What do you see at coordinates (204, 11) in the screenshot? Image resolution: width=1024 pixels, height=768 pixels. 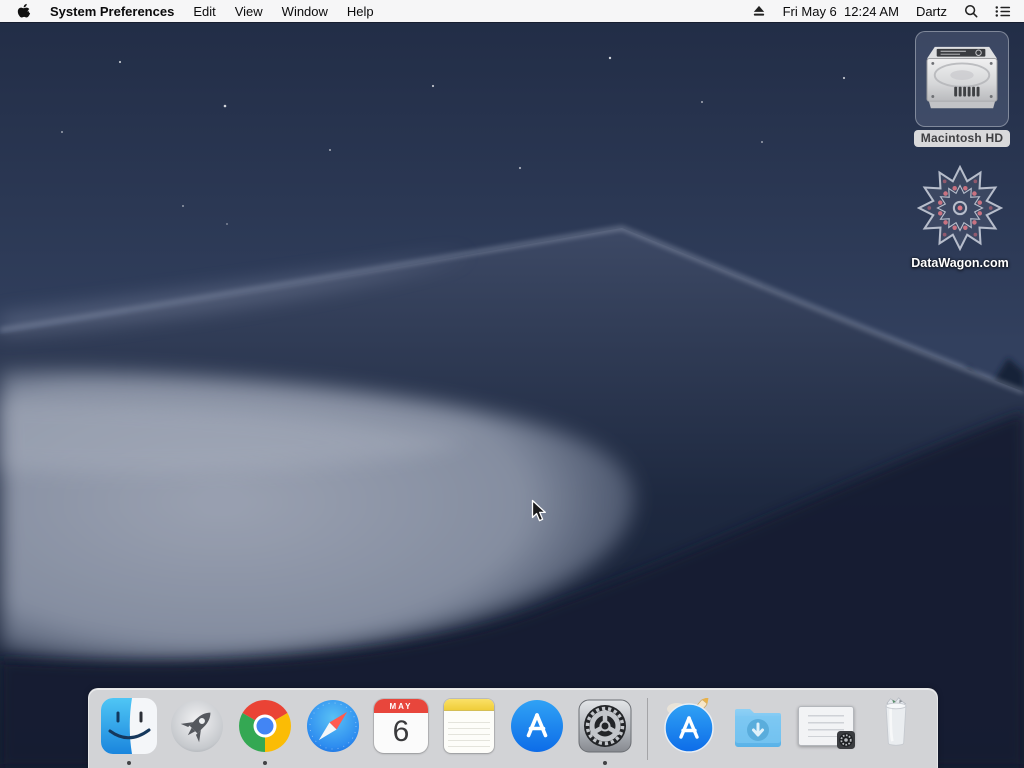 I see `menu-item-edit: Edit` at bounding box center [204, 11].